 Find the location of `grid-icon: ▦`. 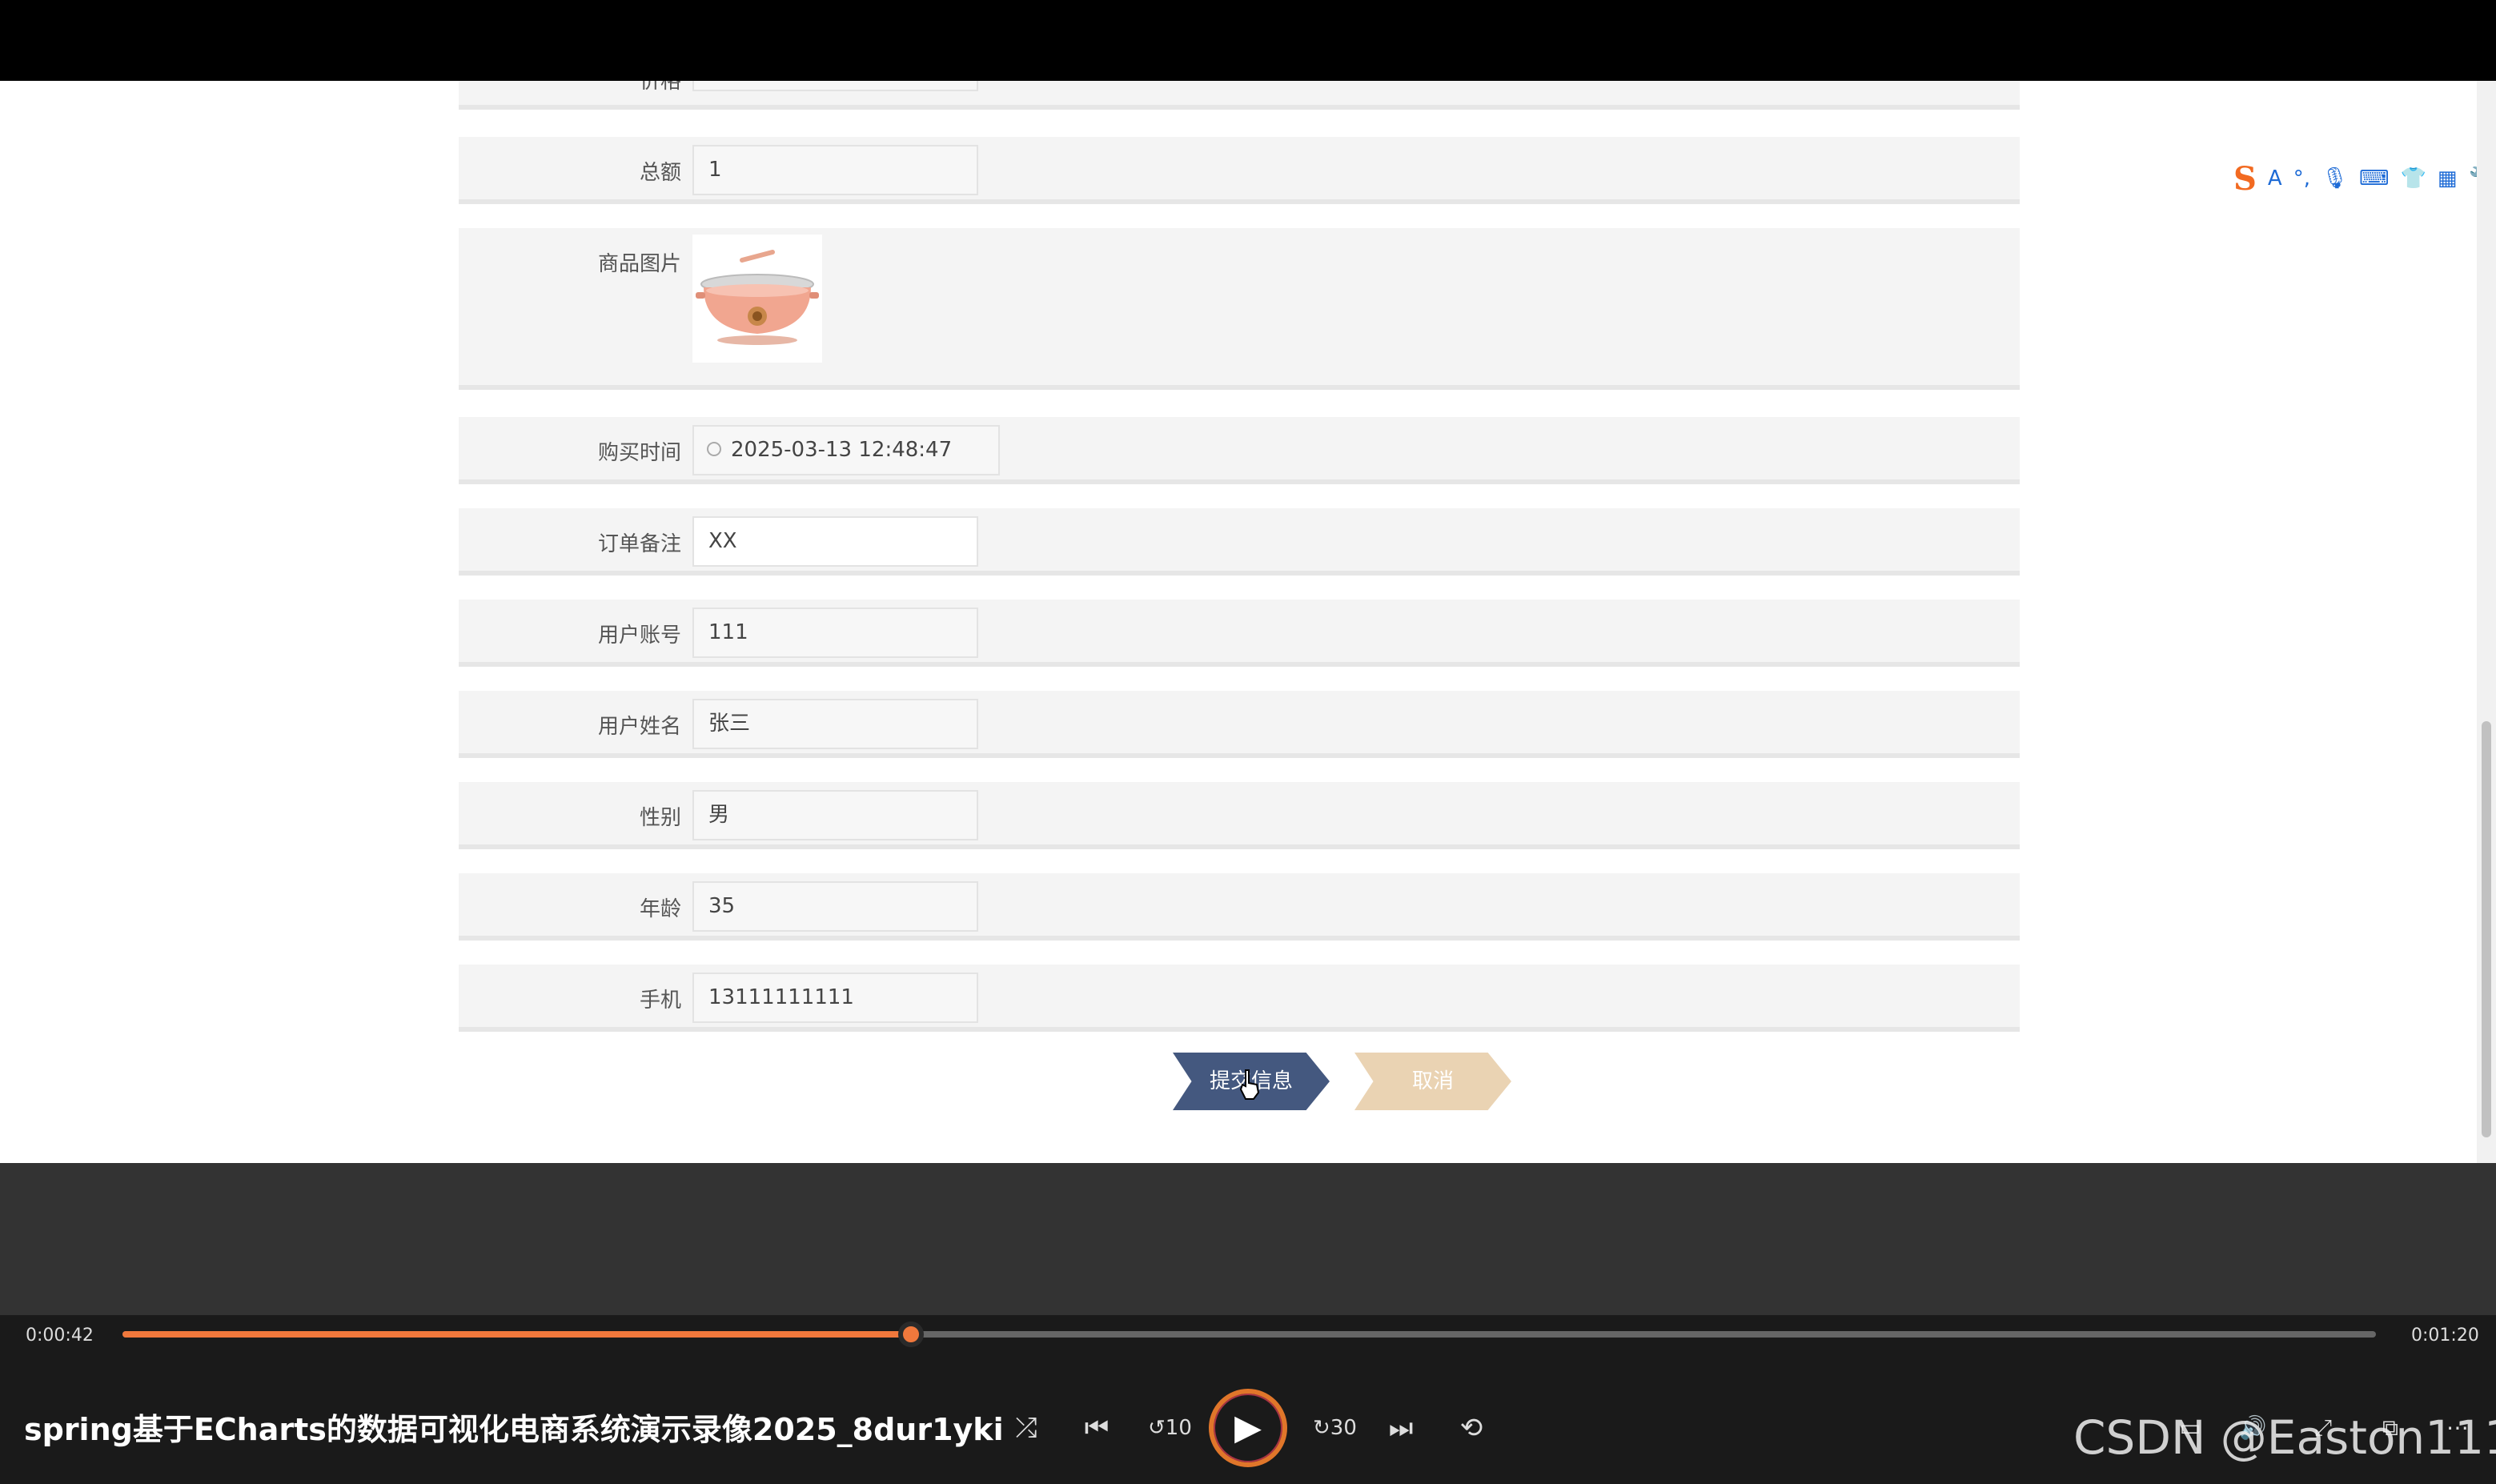

grid-icon: ▦ is located at coordinates (2448, 178).